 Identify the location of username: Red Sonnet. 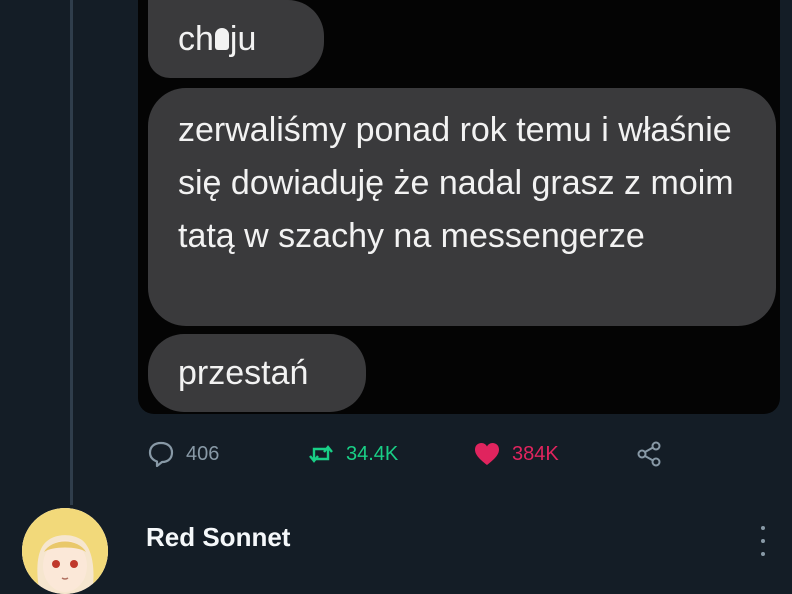
(218, 537).